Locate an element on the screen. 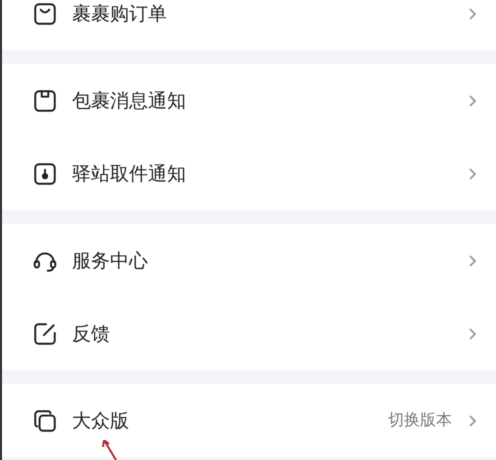  bag-icon is located at coordinates (45, 13).